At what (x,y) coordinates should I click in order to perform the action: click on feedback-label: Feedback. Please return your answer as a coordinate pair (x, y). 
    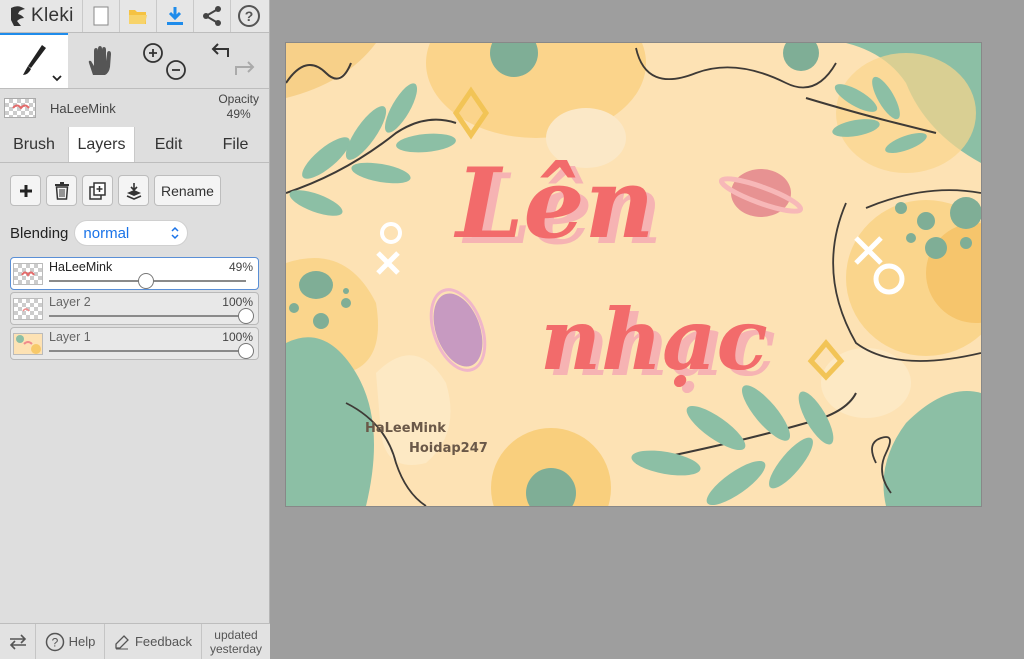
    Looking at the image, I should click on (163, 641).